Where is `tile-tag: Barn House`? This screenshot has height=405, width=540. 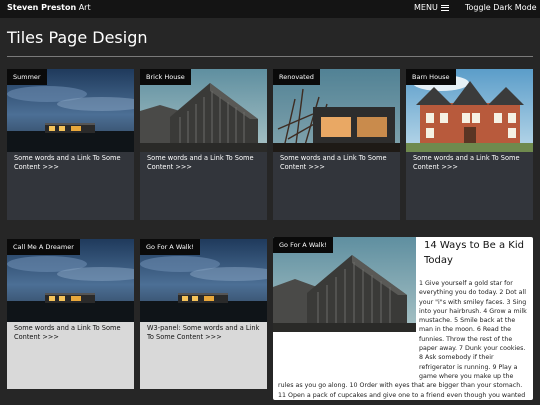
tile-tag: Barn House is located at coordinates (431, 77).